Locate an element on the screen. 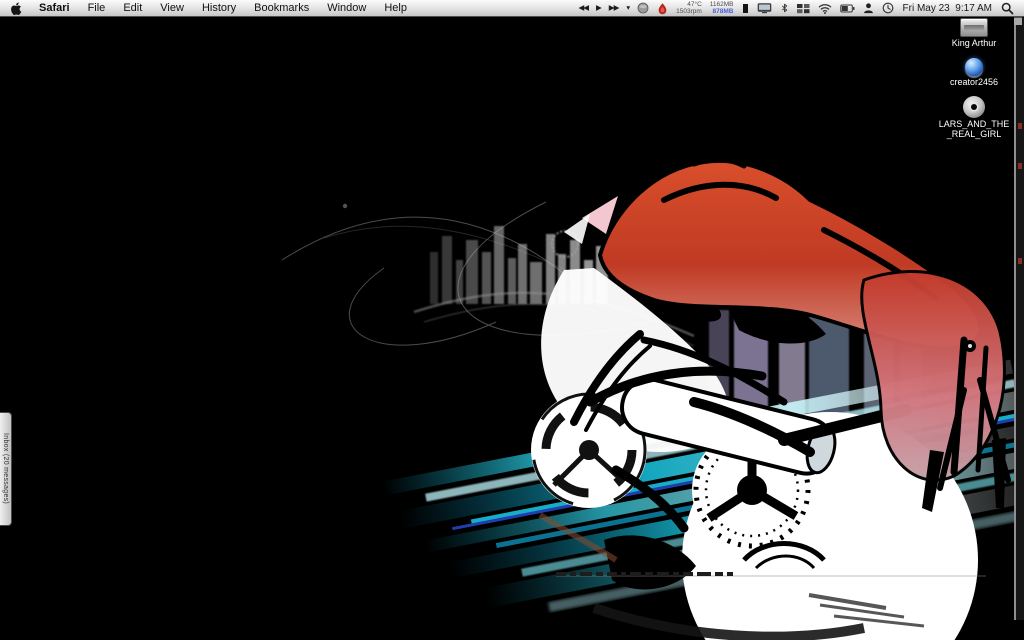 Image resolution: width=1024 pixels, height=640 pixels. memory-stats: 1162MB 878MB is located at coordinates (722, 8).